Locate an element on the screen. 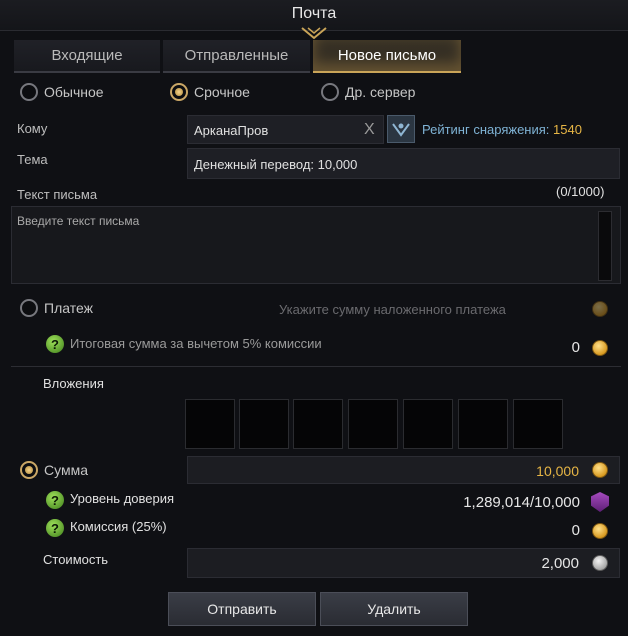 This screenshot has width=628, height=636. tab-inbox: Входящие is located at coordinates (87, 56).